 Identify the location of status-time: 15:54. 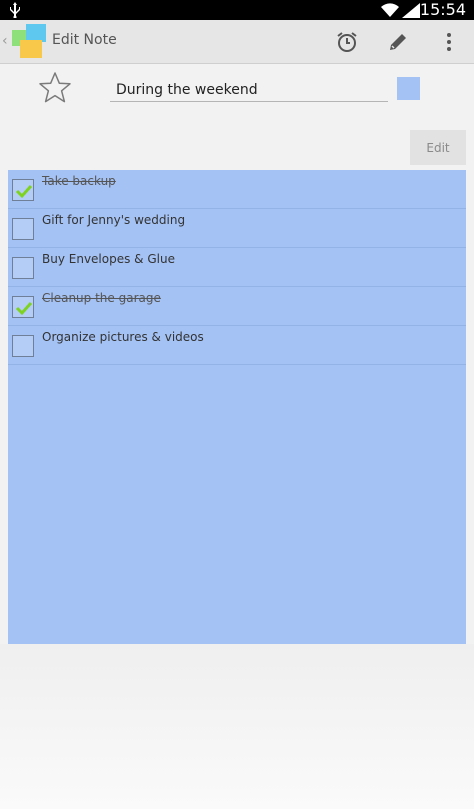
(442, 9).